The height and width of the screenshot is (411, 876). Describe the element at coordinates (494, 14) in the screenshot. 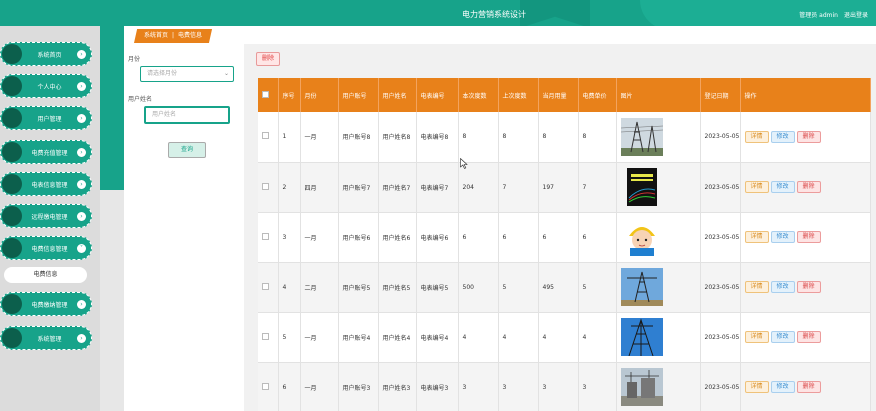

I see `system-title: 电力营销系统设计` at that location.